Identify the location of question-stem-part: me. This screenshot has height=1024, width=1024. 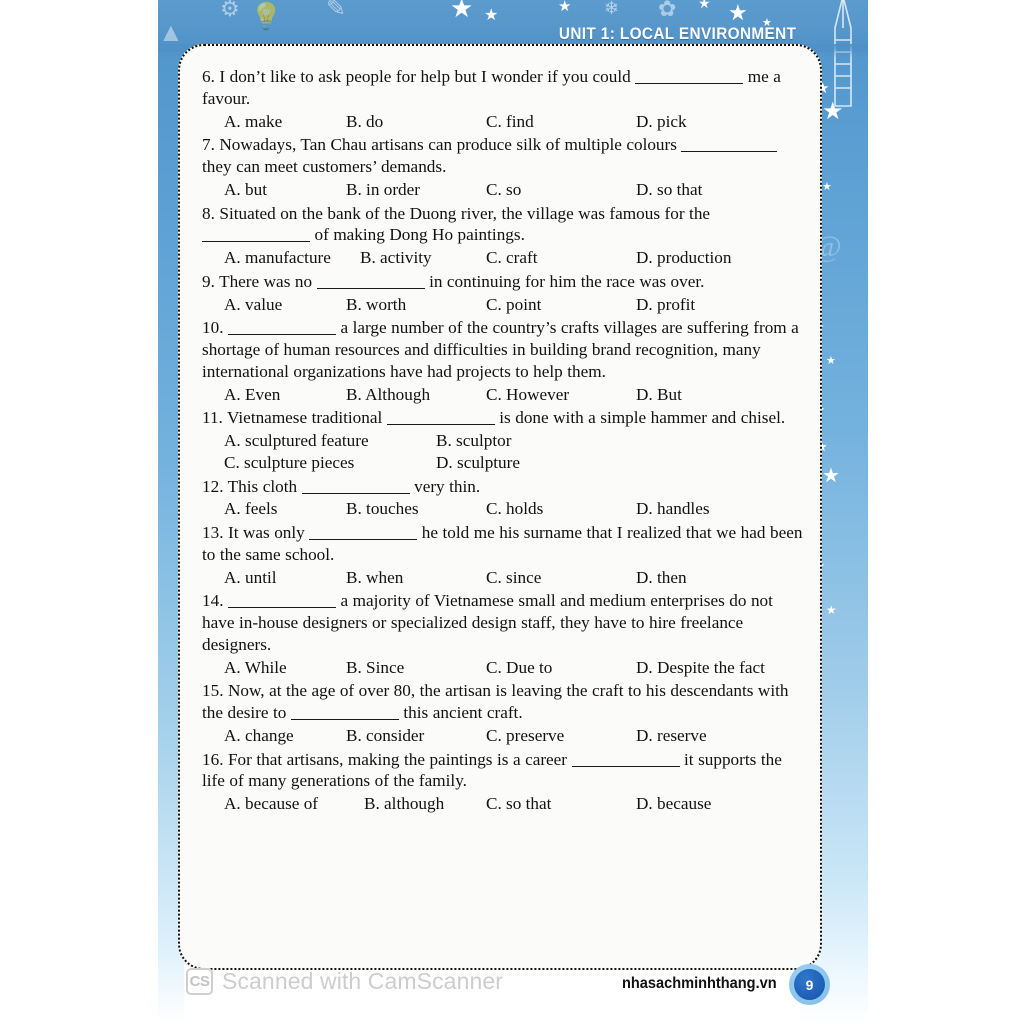
(758, 76).